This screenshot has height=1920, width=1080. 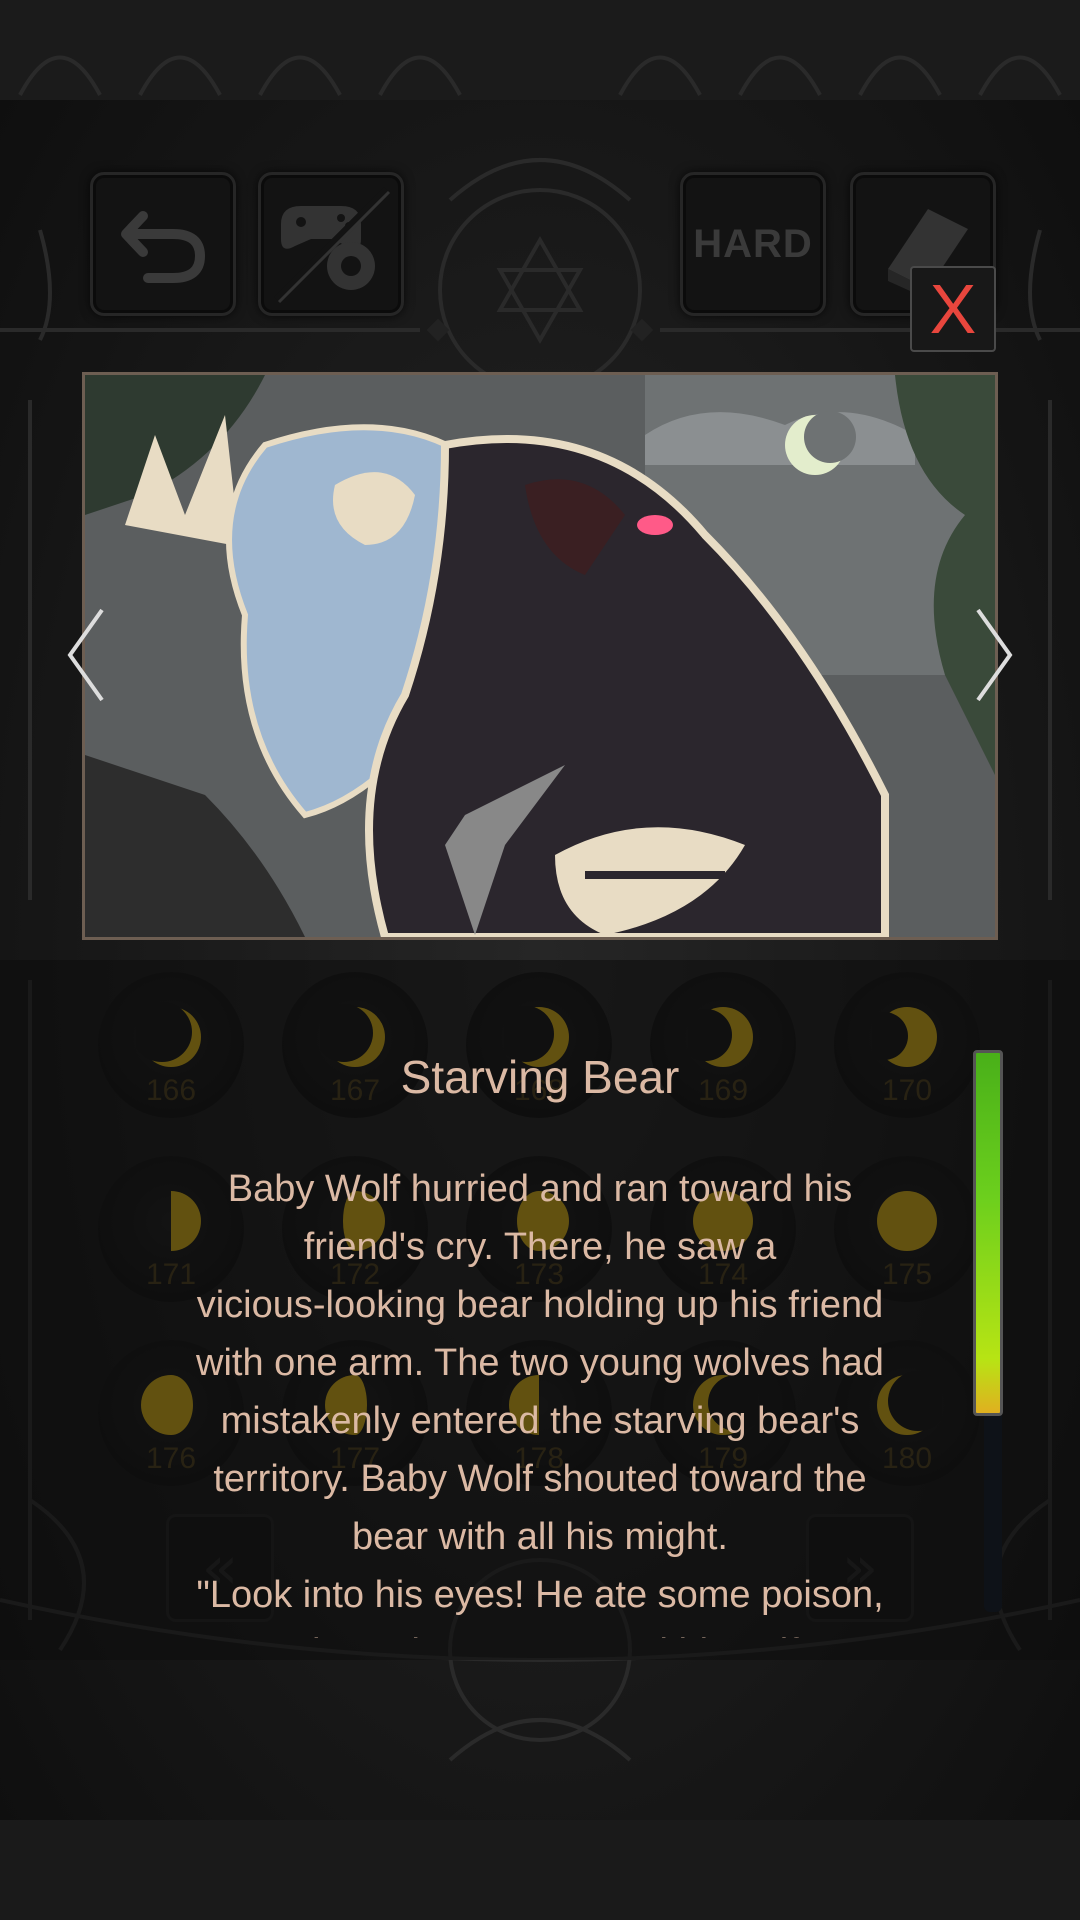 I want to click on story-line: mistakenly entered the starving bear's, so click(x=540, y=1421).